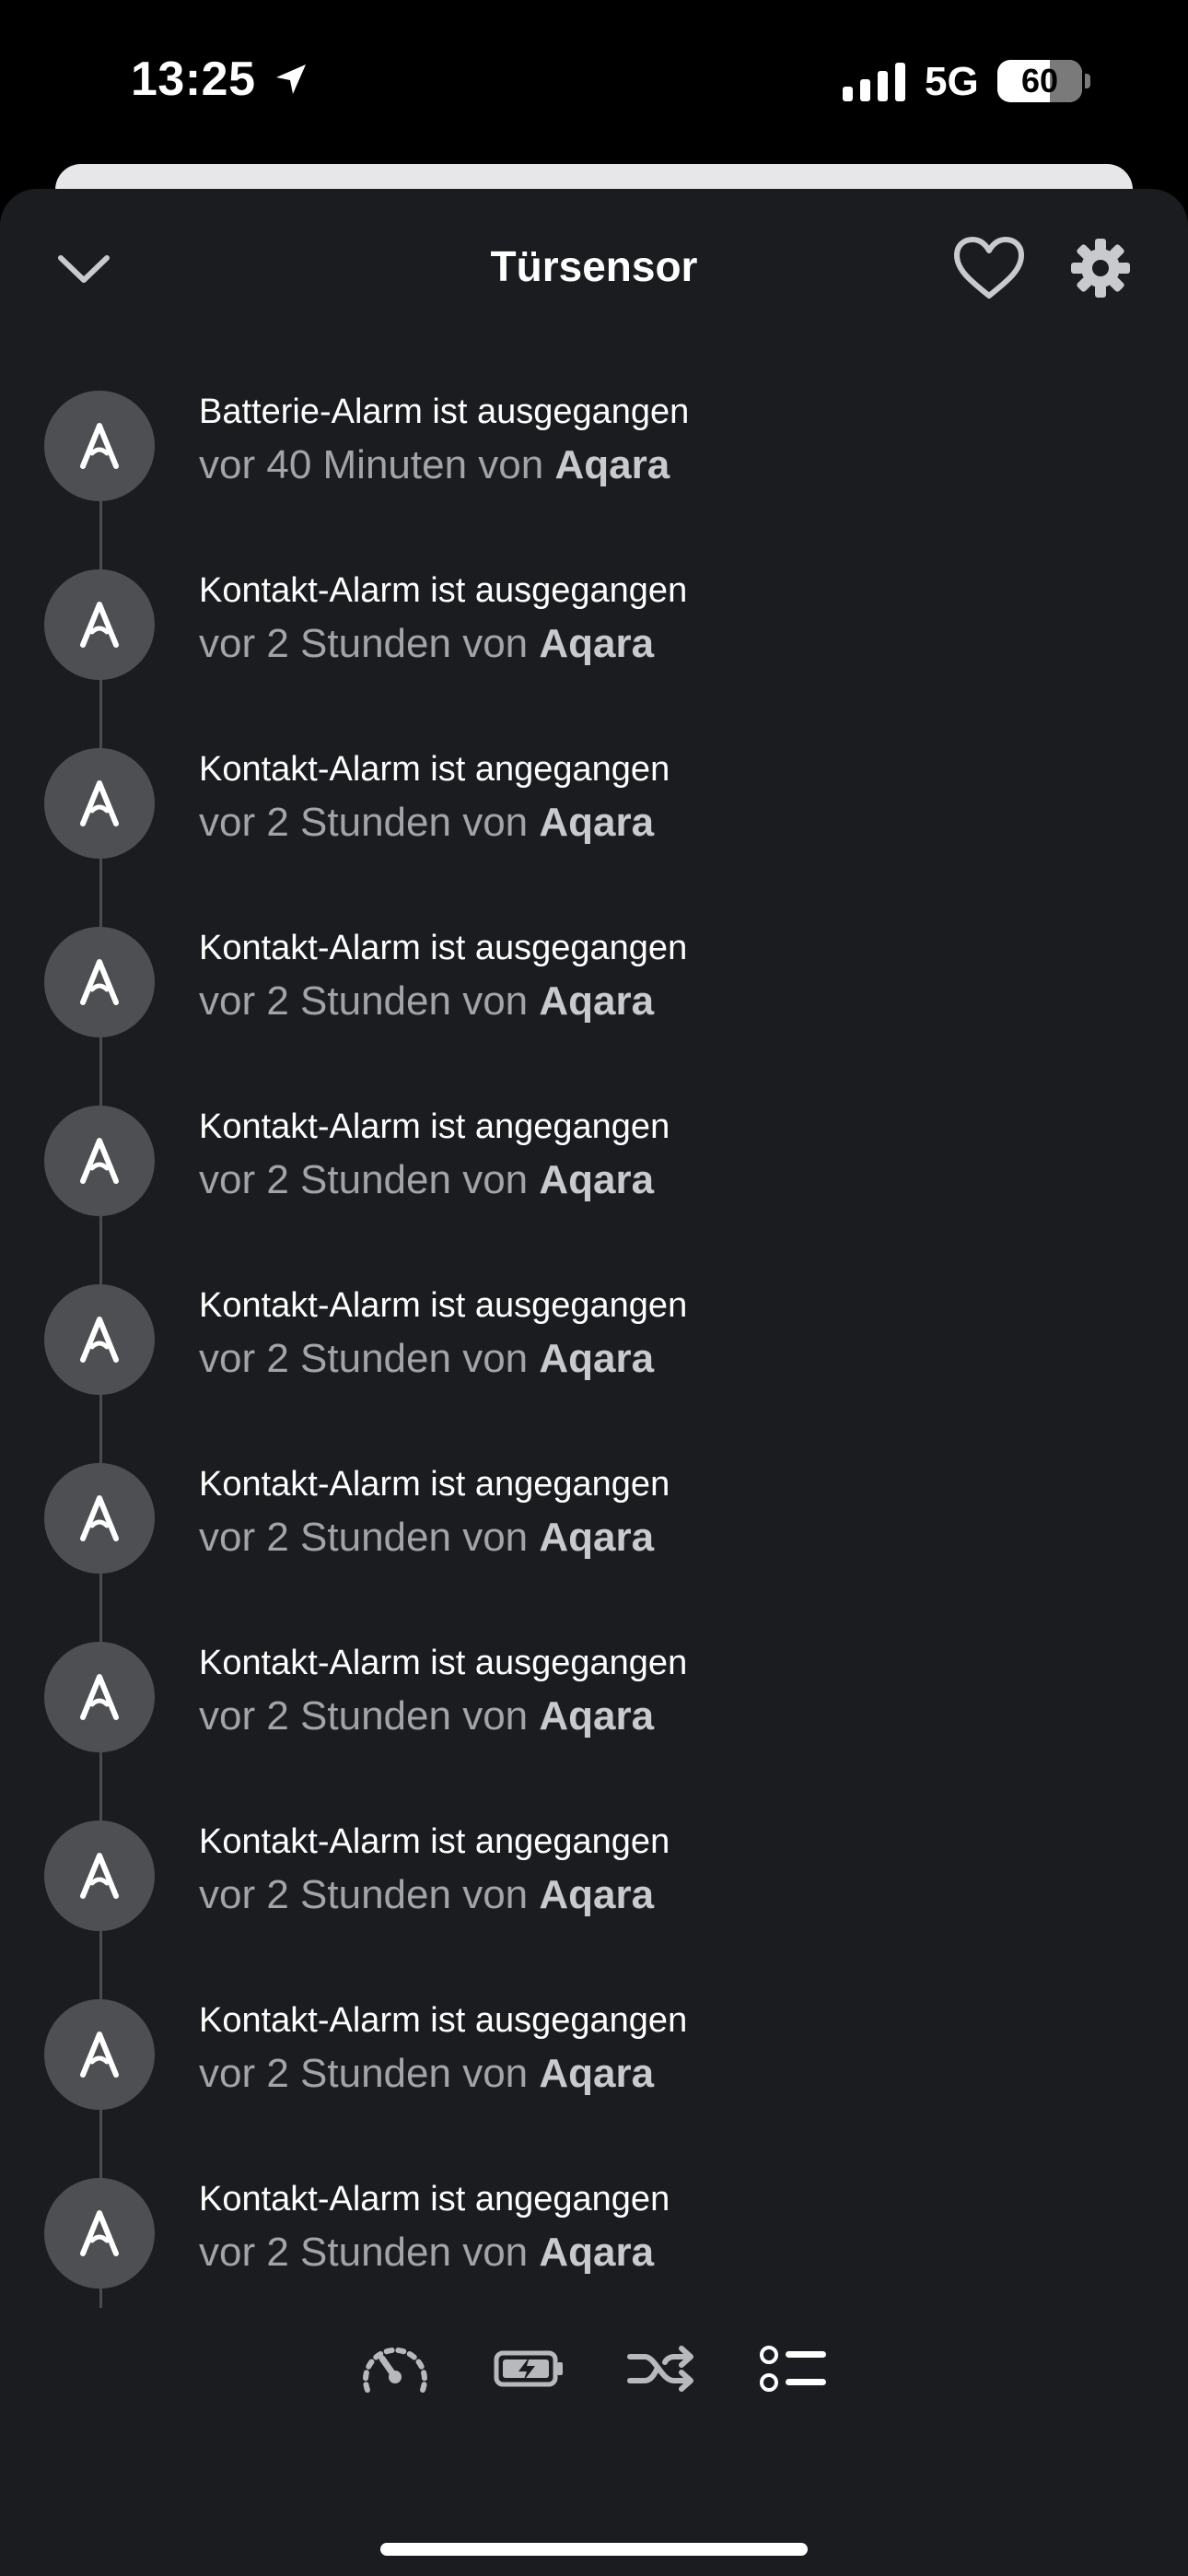  I want to click on event-meta: vor 40 Minuten von Aqara, so click(434, 465).